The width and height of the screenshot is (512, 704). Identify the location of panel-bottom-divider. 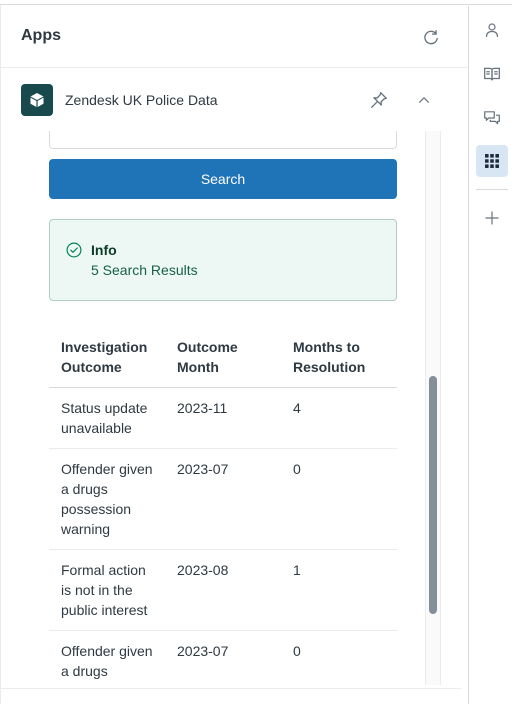
(231, 688).